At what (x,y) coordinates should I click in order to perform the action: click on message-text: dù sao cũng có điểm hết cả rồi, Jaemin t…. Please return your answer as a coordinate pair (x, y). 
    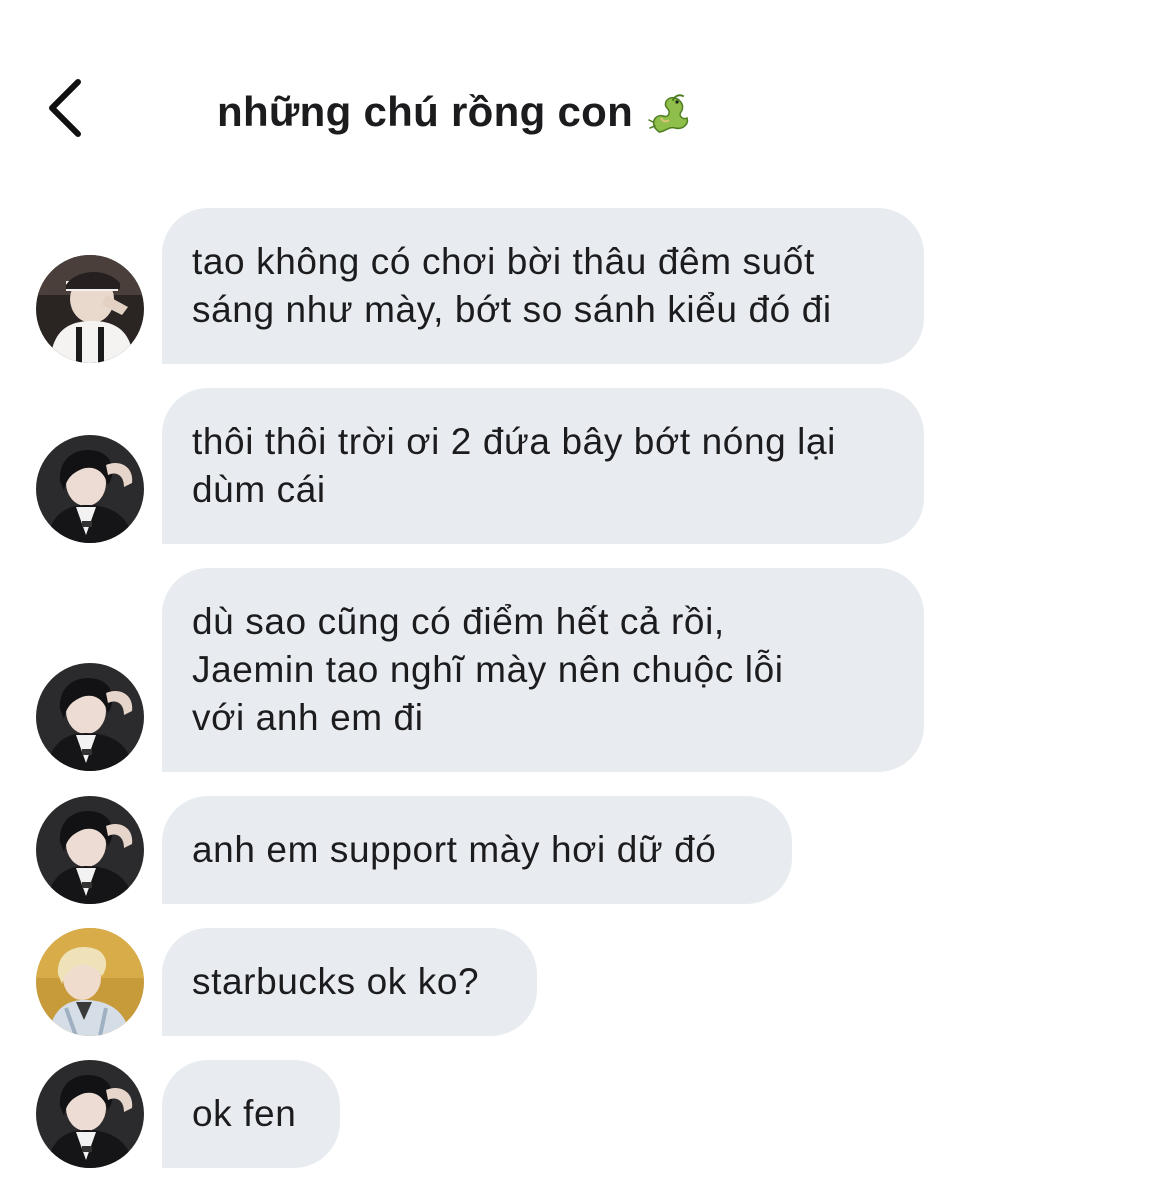
    Looking at the image, I should click on (488, 669).